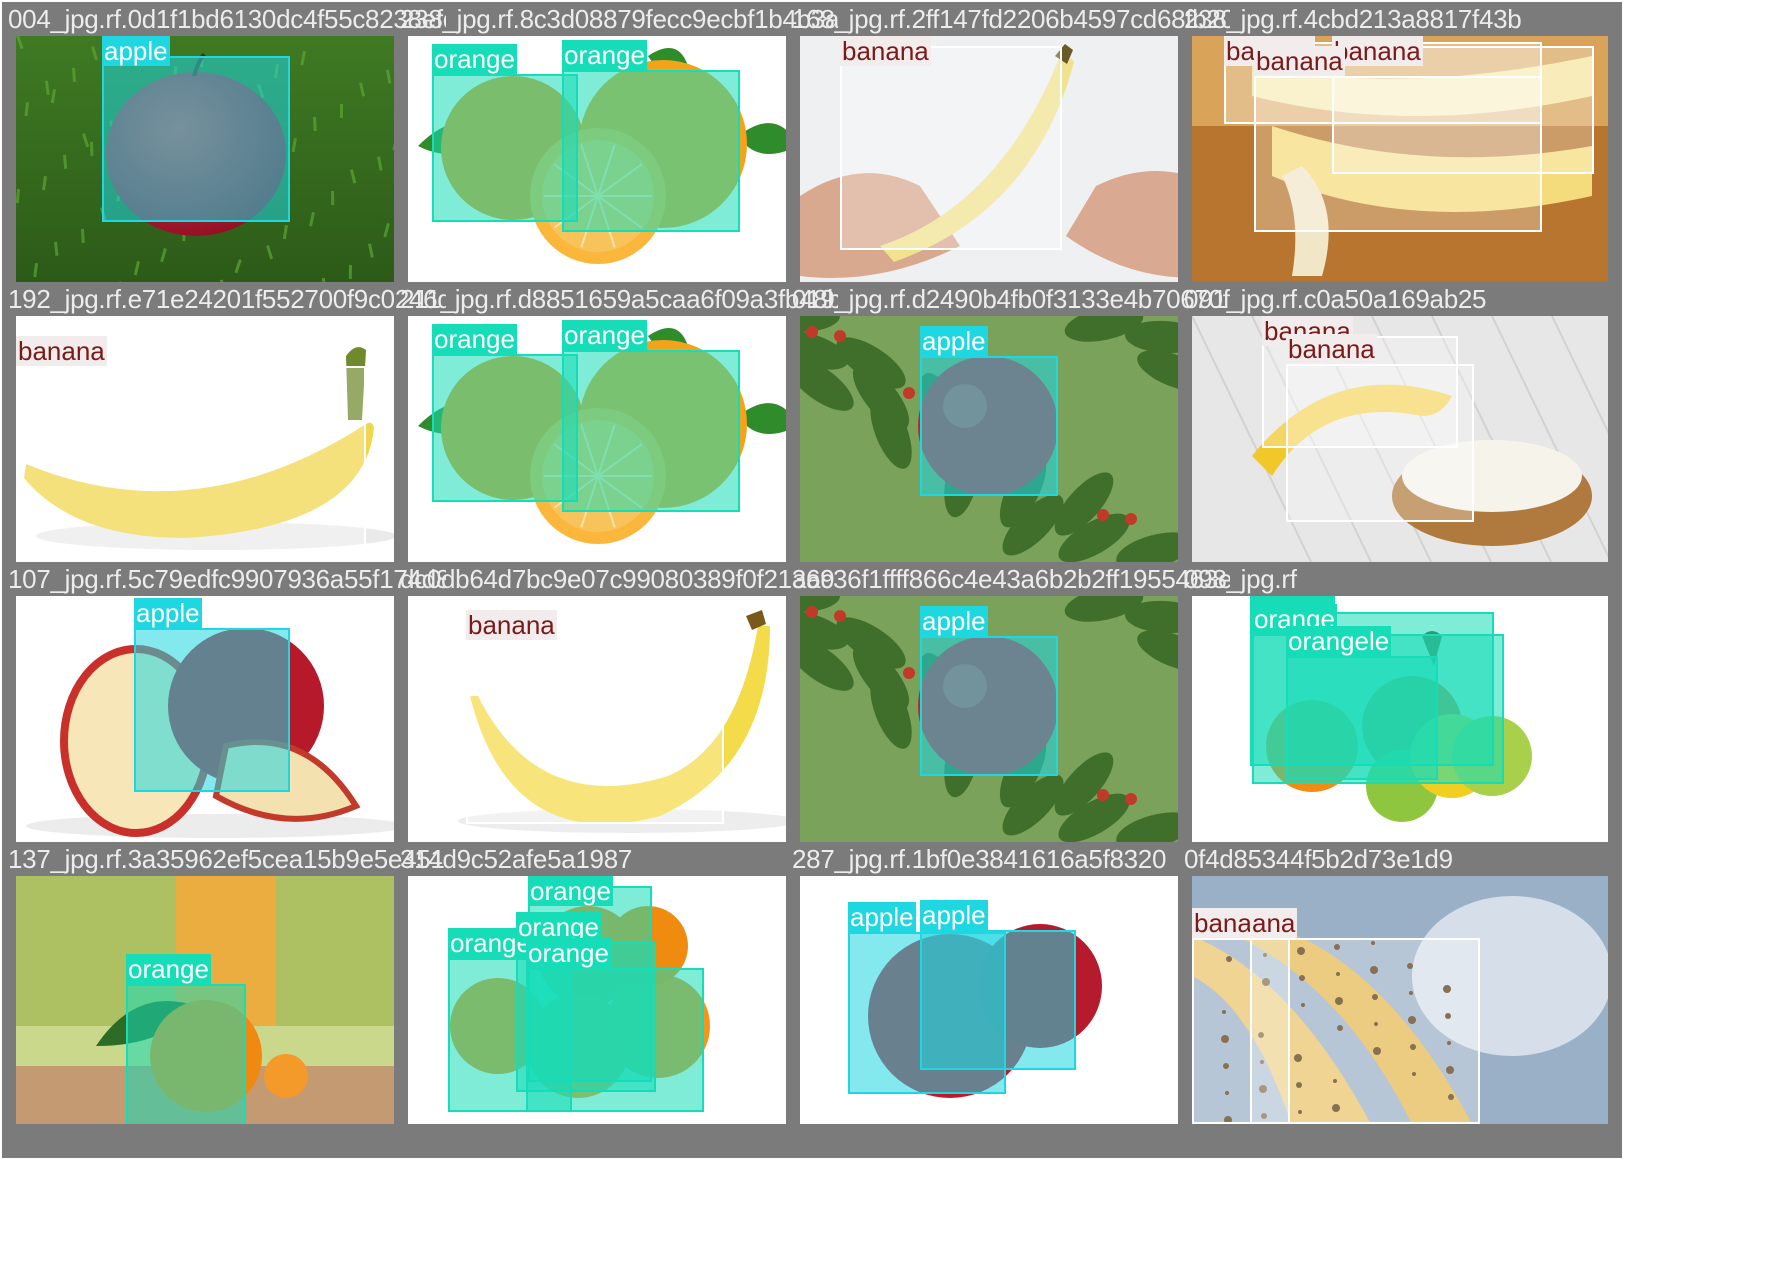  Describe the element at coordinates (619, 299) in the screenshot. I see `tile-filename: 211_jpg.rf.d8851659a5caa6f09a3fb48bdbef2` at that location.